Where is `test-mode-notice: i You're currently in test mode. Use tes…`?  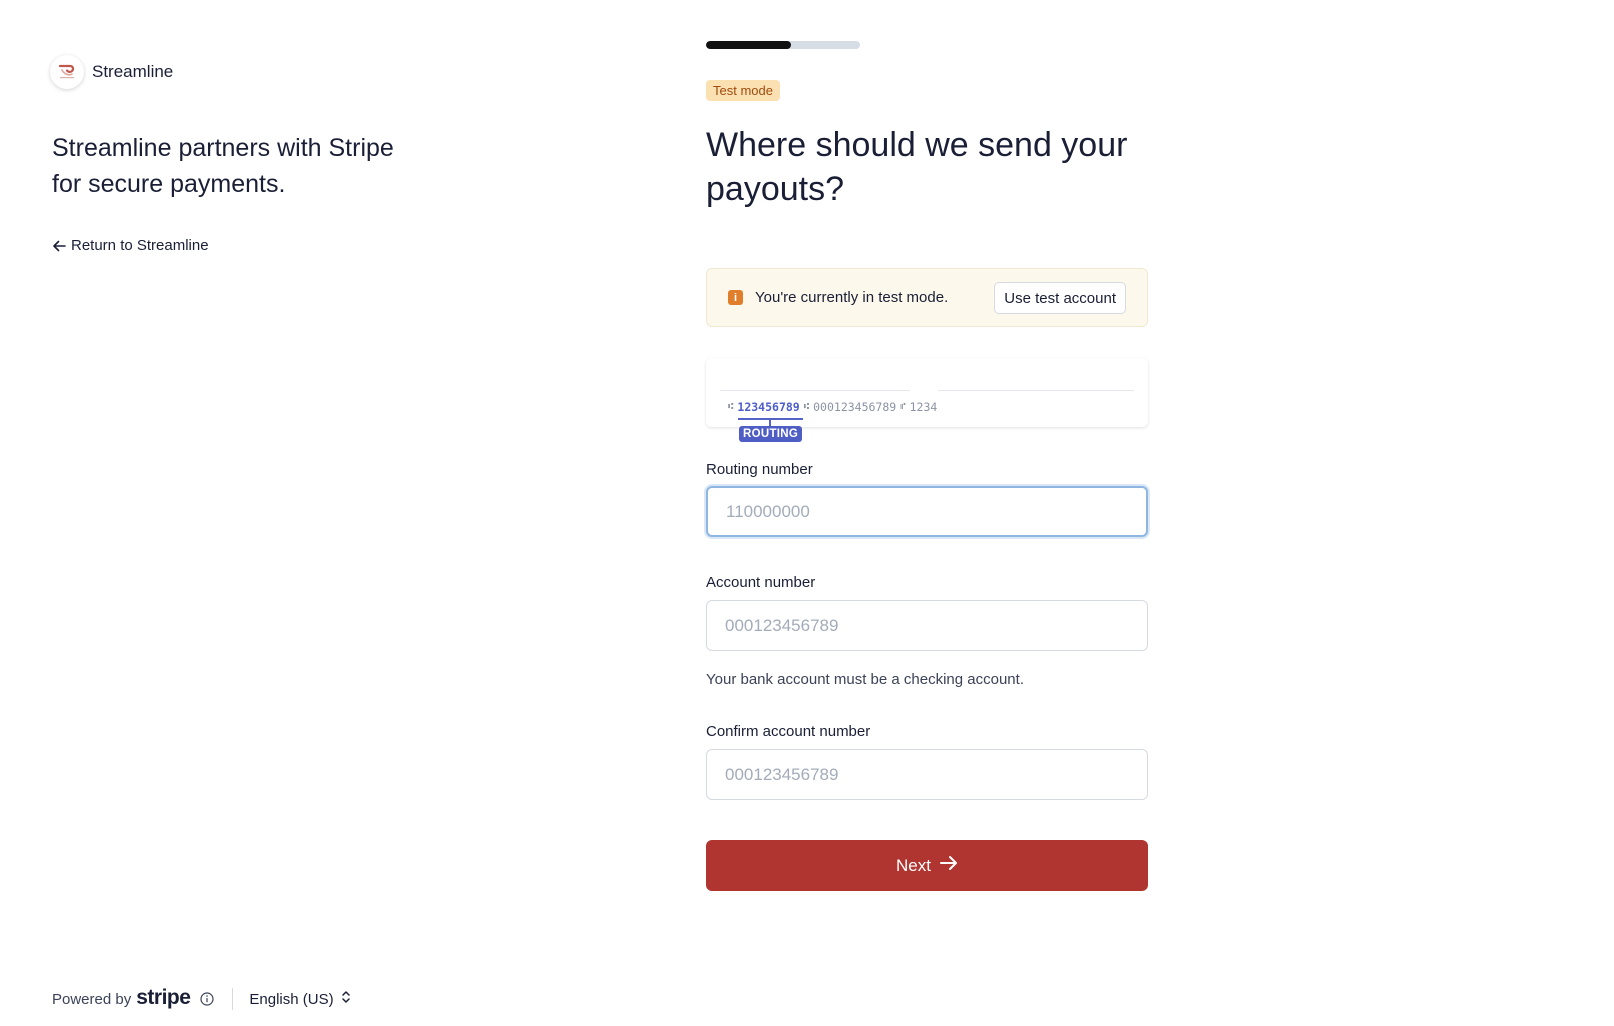 test-mode-notice: i You're currently in test mode. Use tes… is located at coordinates (927, 297).